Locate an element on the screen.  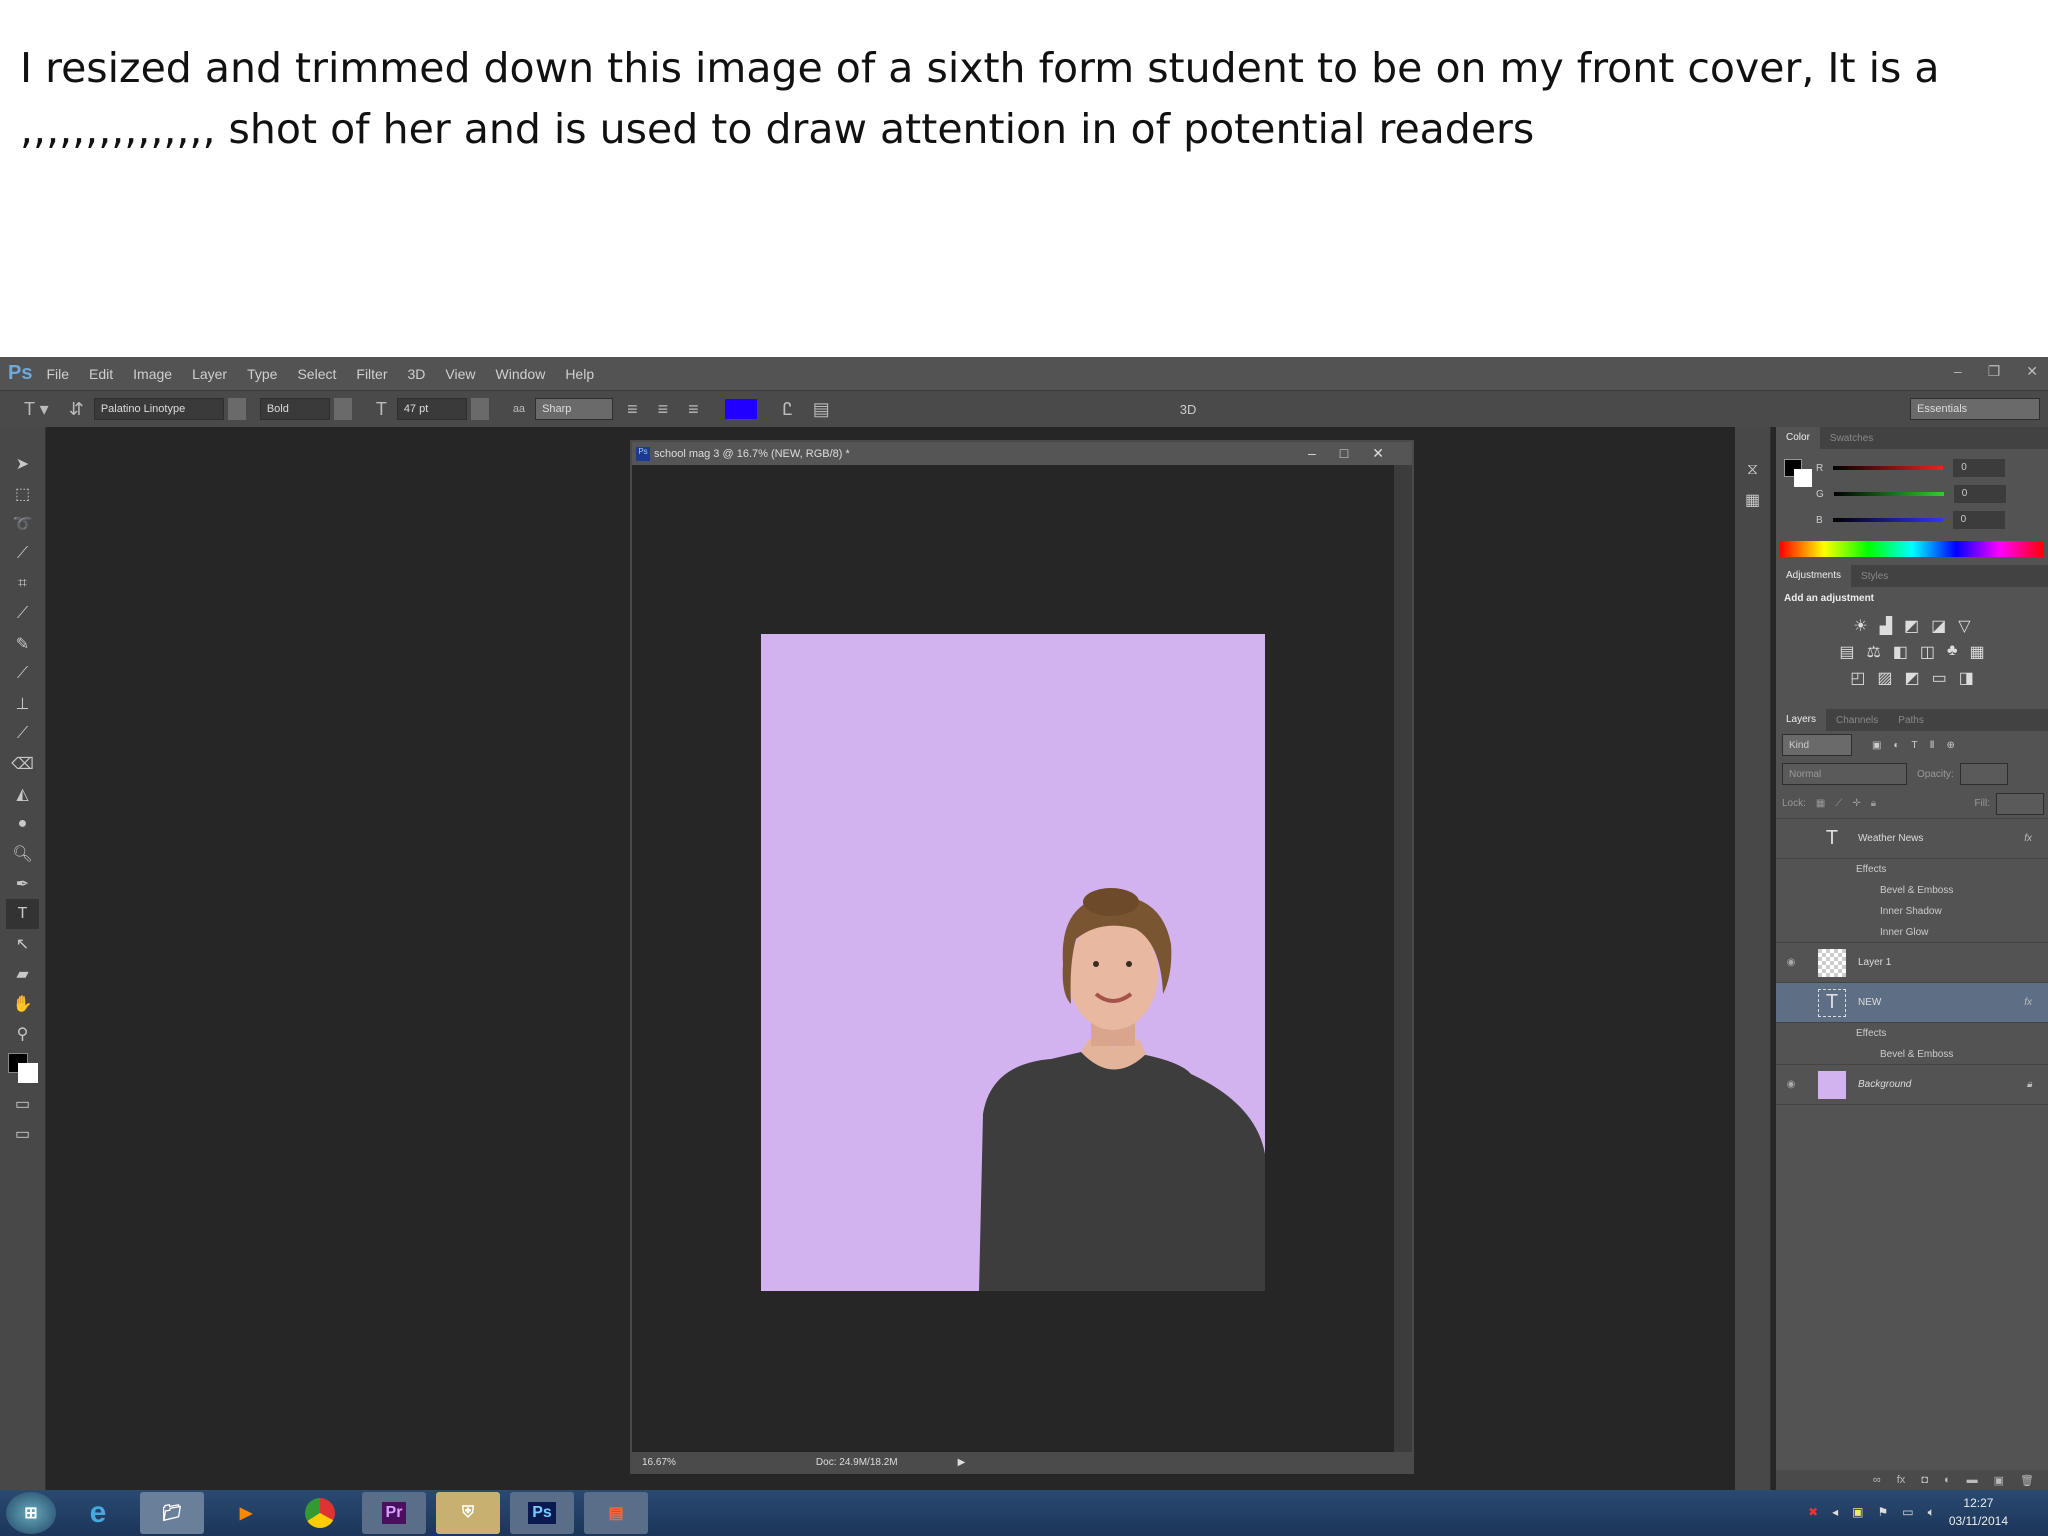
menu-3d: 3D is located at coordinates (417, 374).